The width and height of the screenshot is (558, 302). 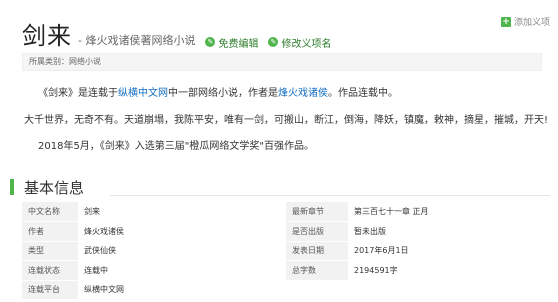 I want to click on edit-icon: ✎, so click(x=273, y=42).